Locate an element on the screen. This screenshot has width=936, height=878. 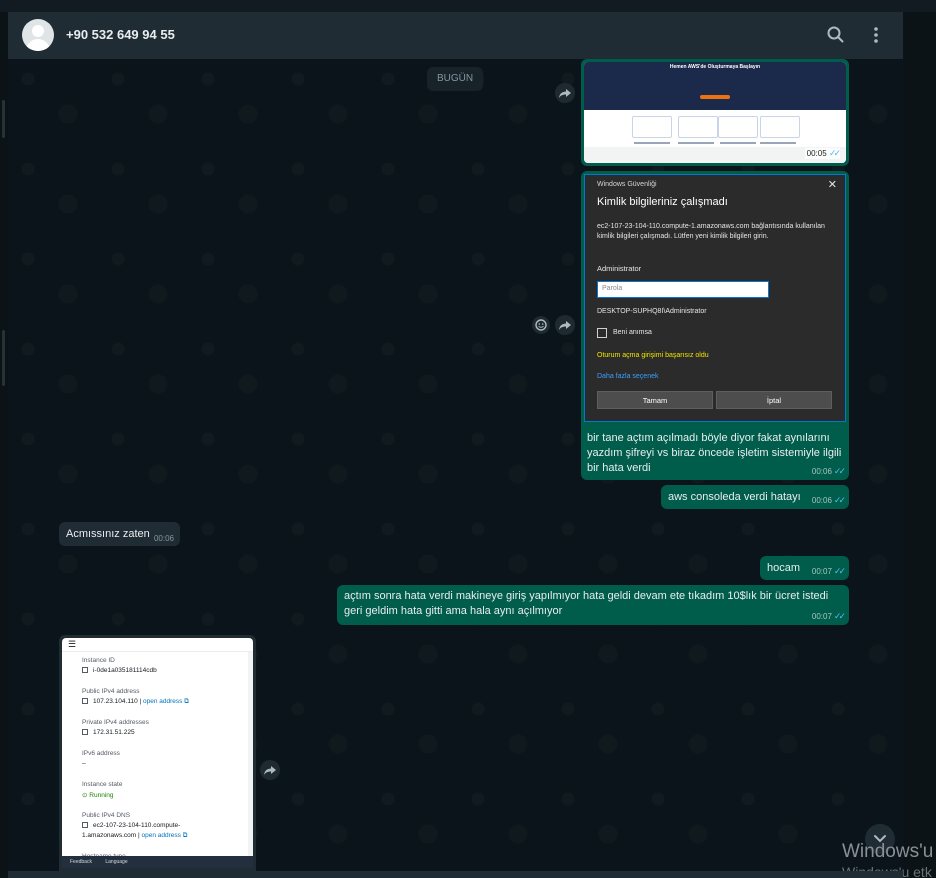
instance-id-label: Instance ID is located at coordinates (98, 660).